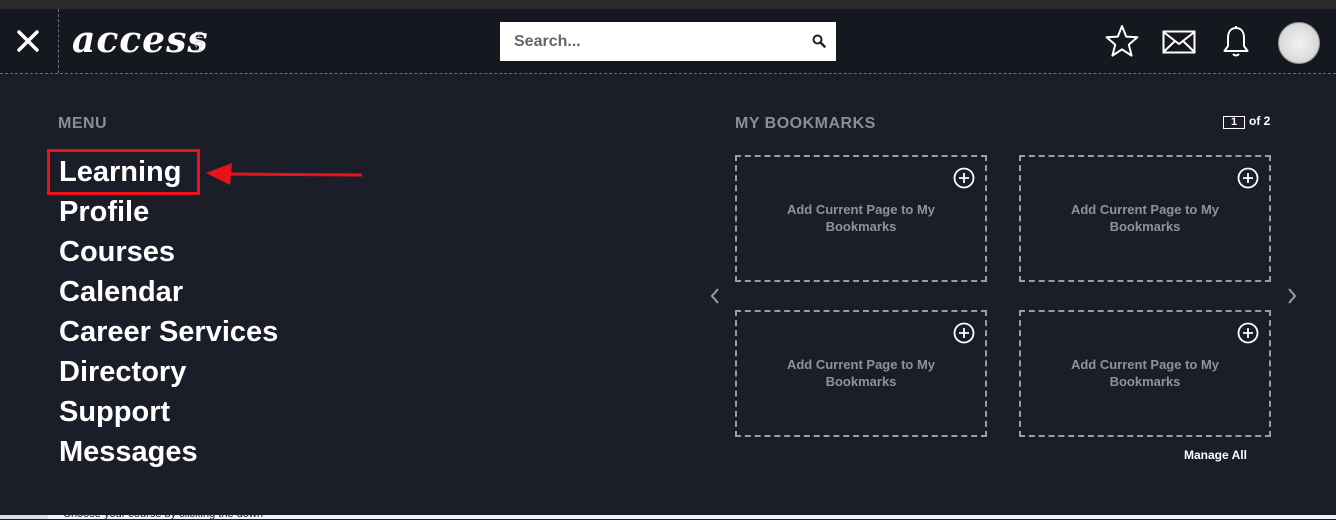  I want to click on avatar, so click(1299, 43).